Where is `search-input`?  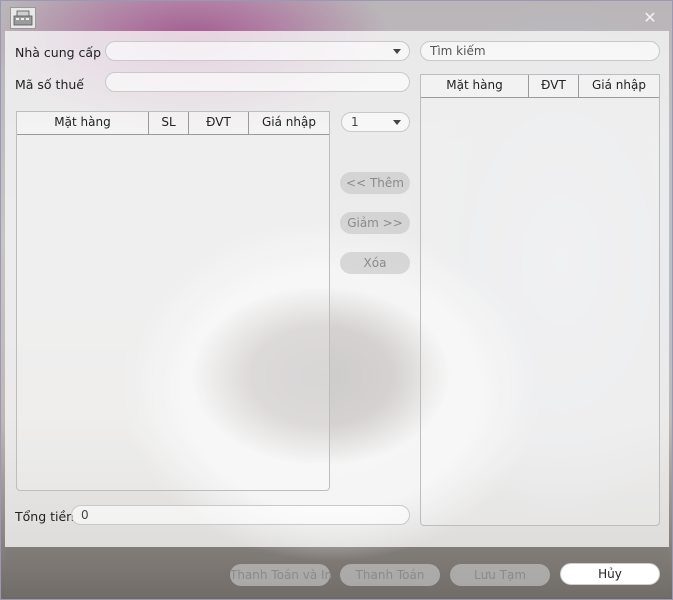
search-input is located at coordinates (540, 51).